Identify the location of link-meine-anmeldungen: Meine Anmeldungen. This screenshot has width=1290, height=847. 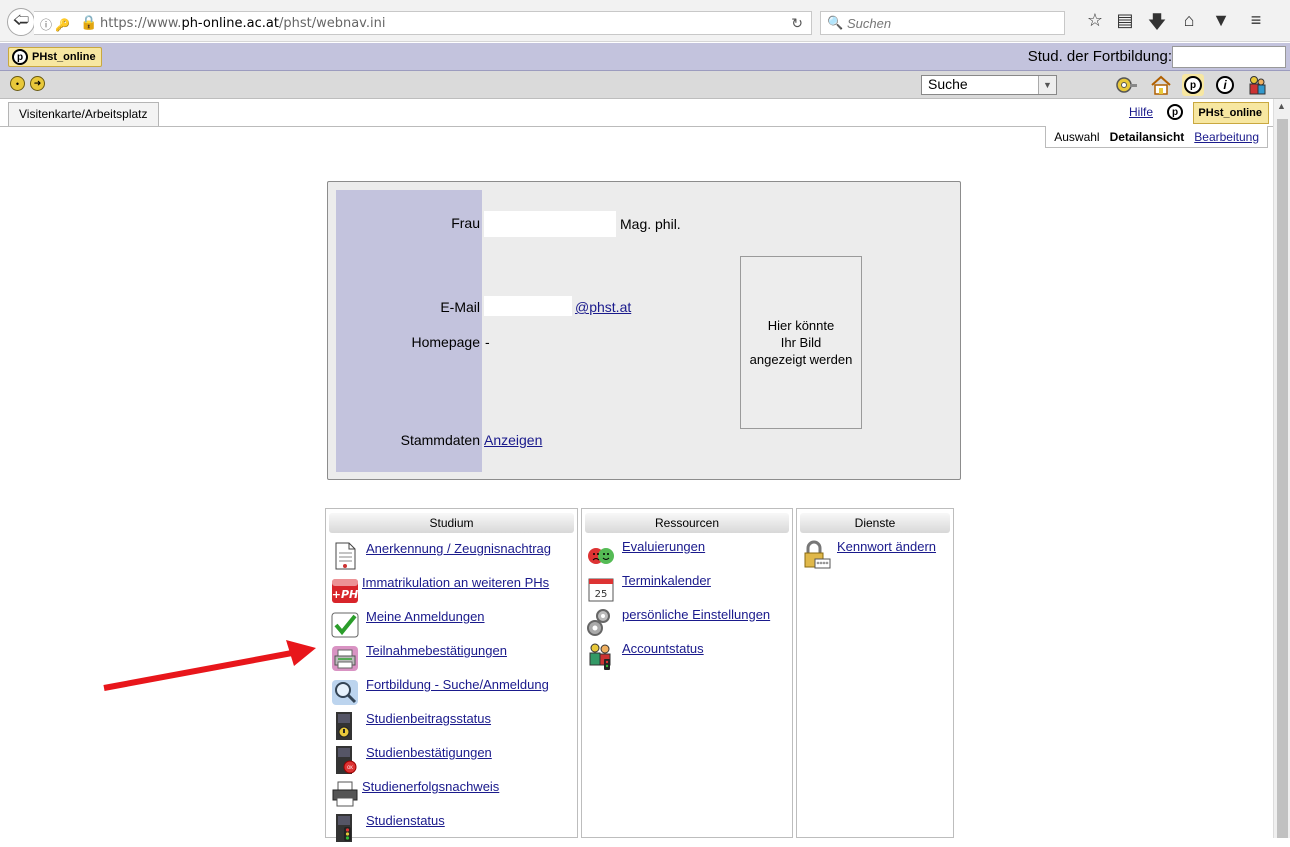
(425, 616).